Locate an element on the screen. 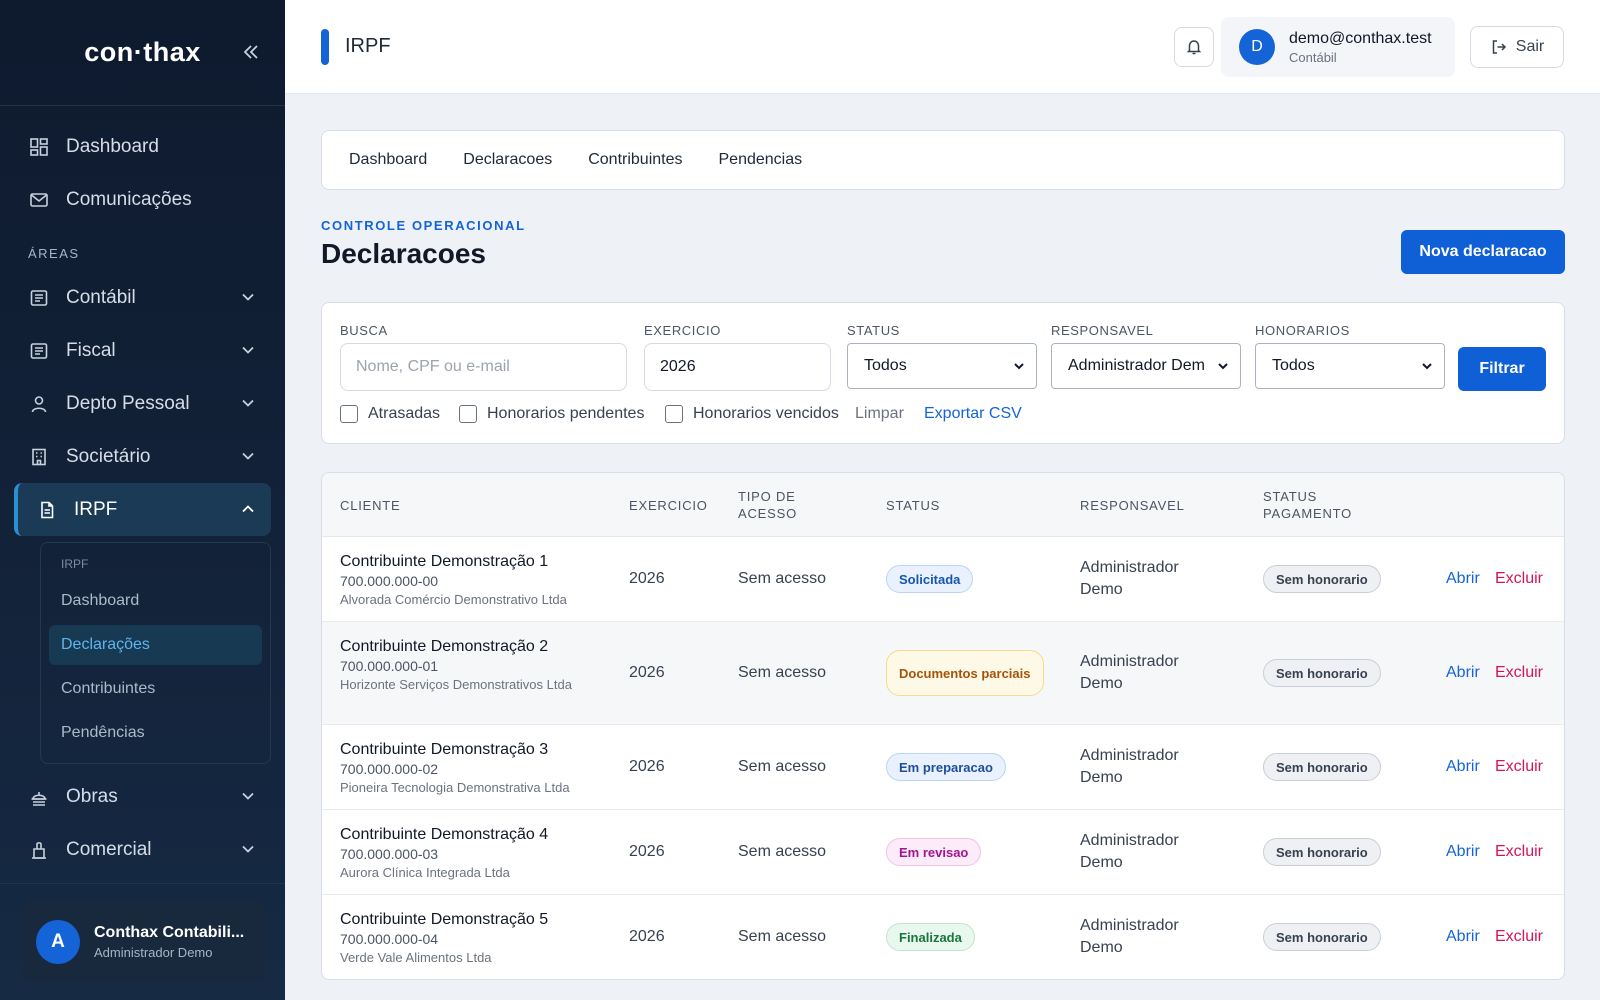  tab-contribuintes: Contribuintes is located at coordinates (635, 160).